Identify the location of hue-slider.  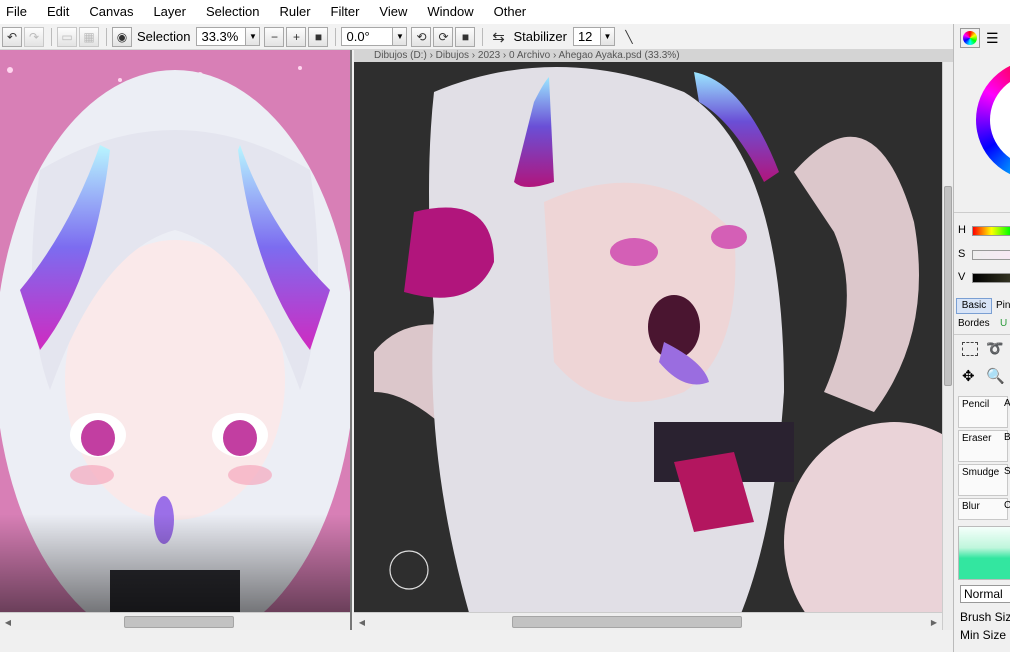
(991, 231).